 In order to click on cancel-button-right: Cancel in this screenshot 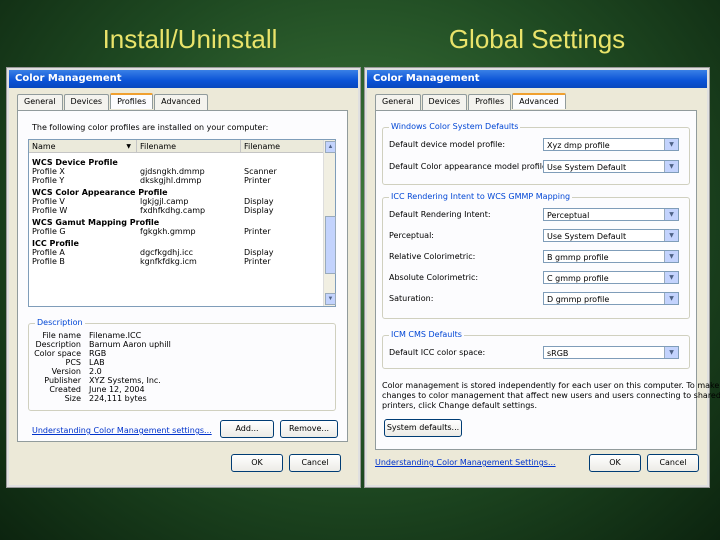, I will do `click(673, 463)`.